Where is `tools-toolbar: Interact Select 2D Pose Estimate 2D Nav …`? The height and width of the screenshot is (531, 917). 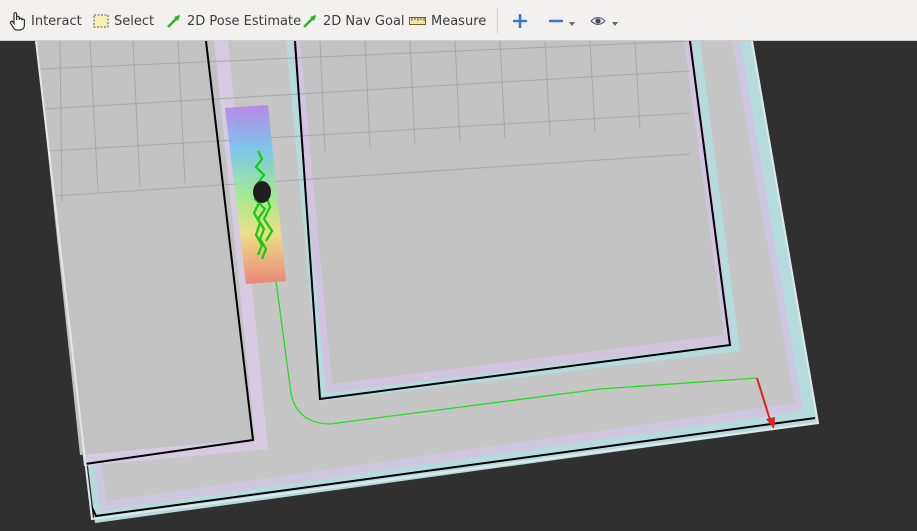 tools-toolbar: Interact Select 2D Pose Estimate 2D Nav … is located at coordinates (458, 20).